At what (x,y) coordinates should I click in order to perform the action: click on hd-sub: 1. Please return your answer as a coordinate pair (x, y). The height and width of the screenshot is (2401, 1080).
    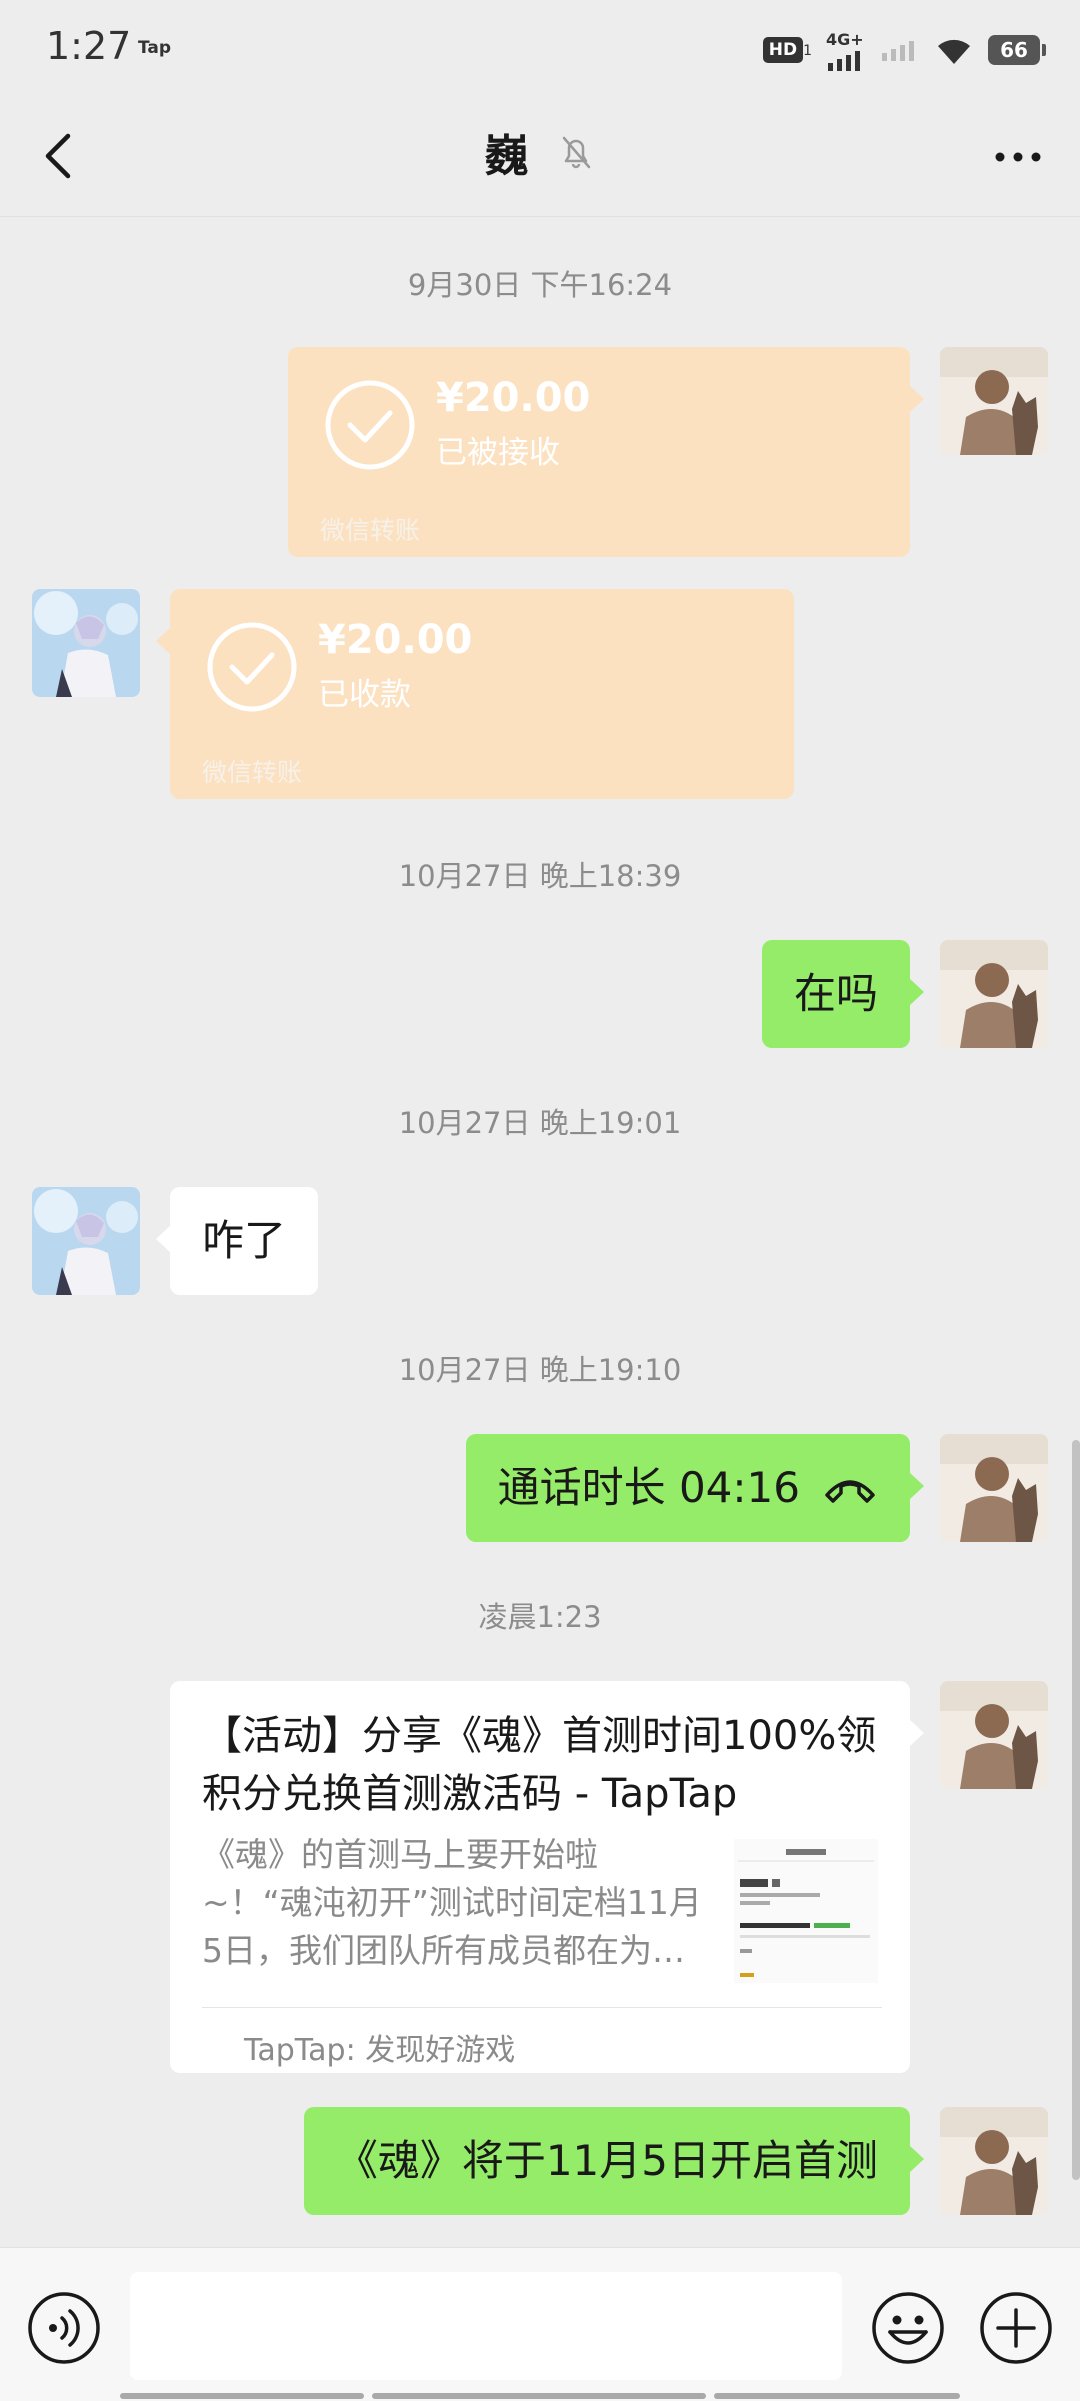
    Looking at the image, I should click on (807, 51).